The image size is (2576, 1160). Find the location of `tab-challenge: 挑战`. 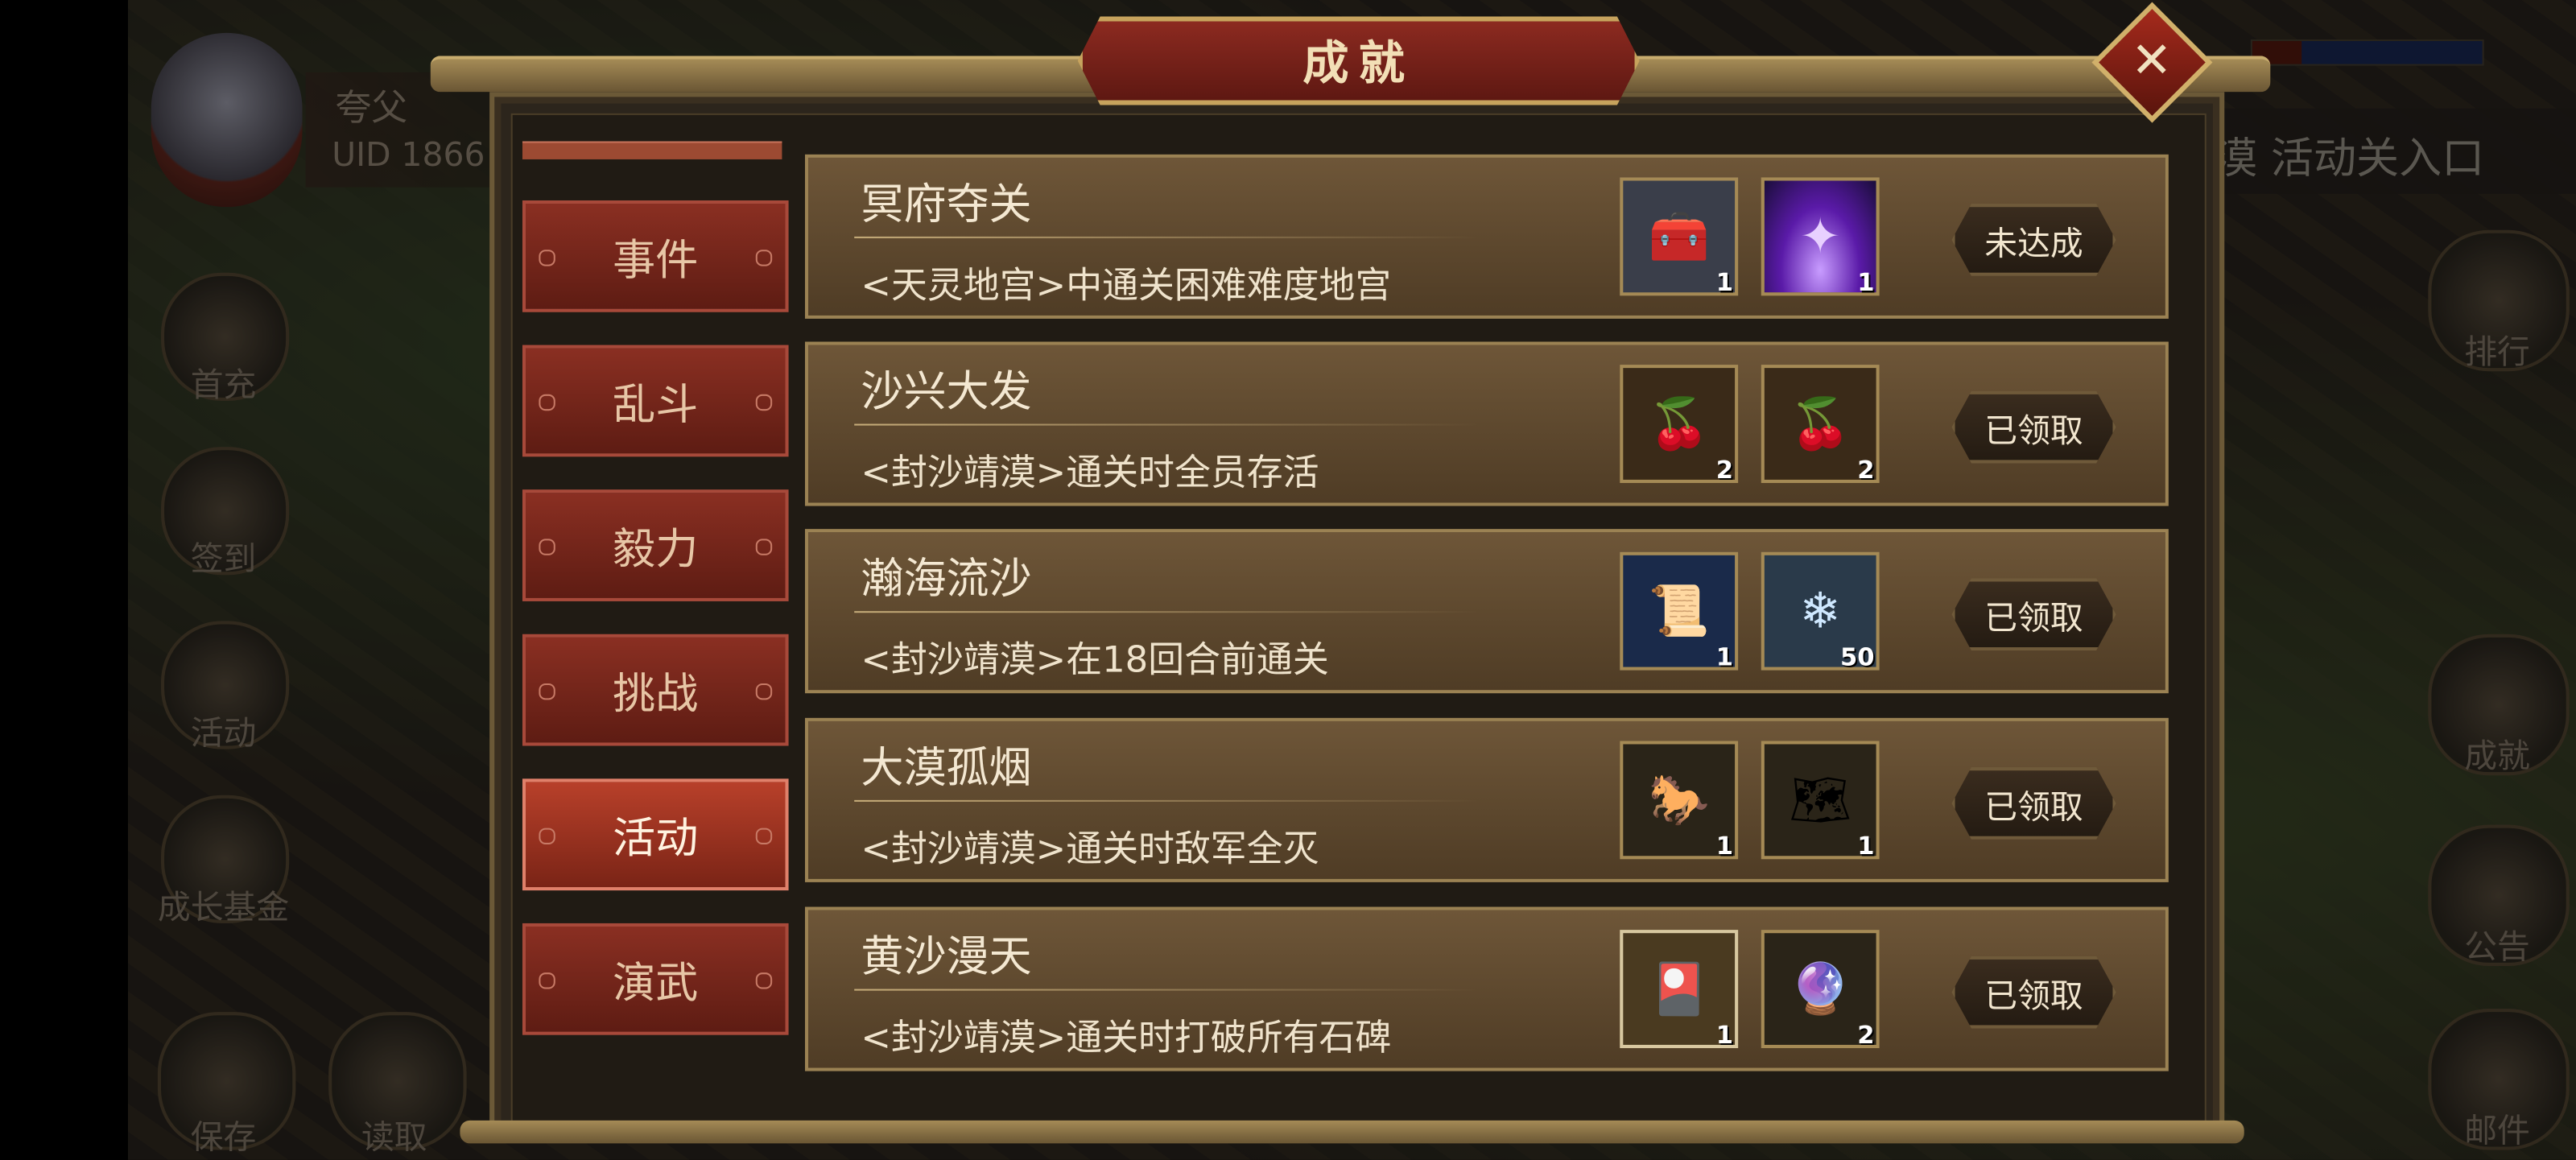

tab-challenge: 挑战 is located at coordinates (655, 690).